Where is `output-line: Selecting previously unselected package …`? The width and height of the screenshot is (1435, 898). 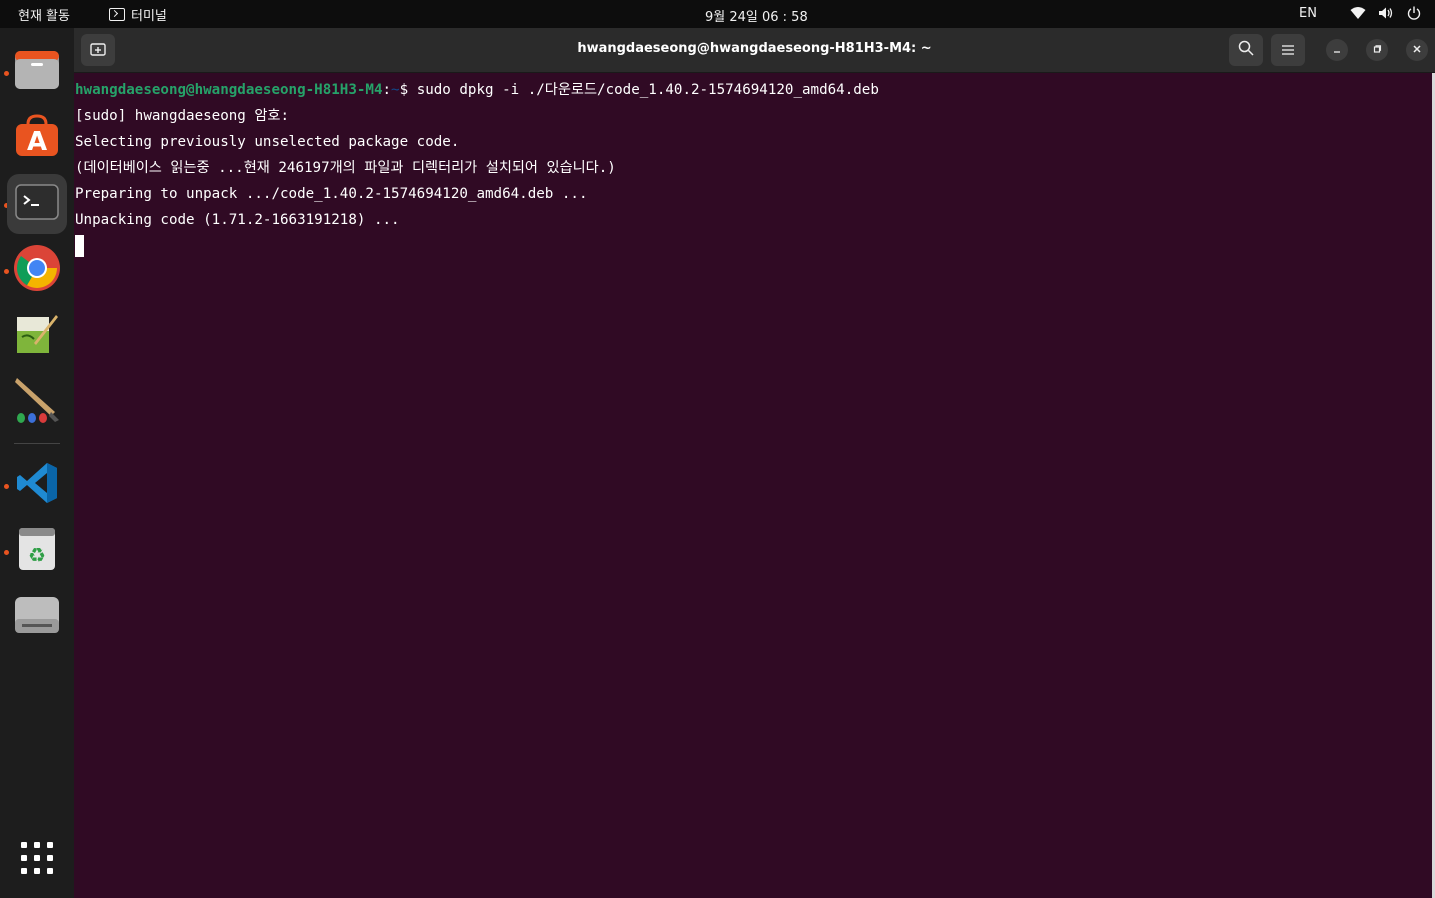 output-line: Selecting previously unselected package … is located at coordinates (267, 142).